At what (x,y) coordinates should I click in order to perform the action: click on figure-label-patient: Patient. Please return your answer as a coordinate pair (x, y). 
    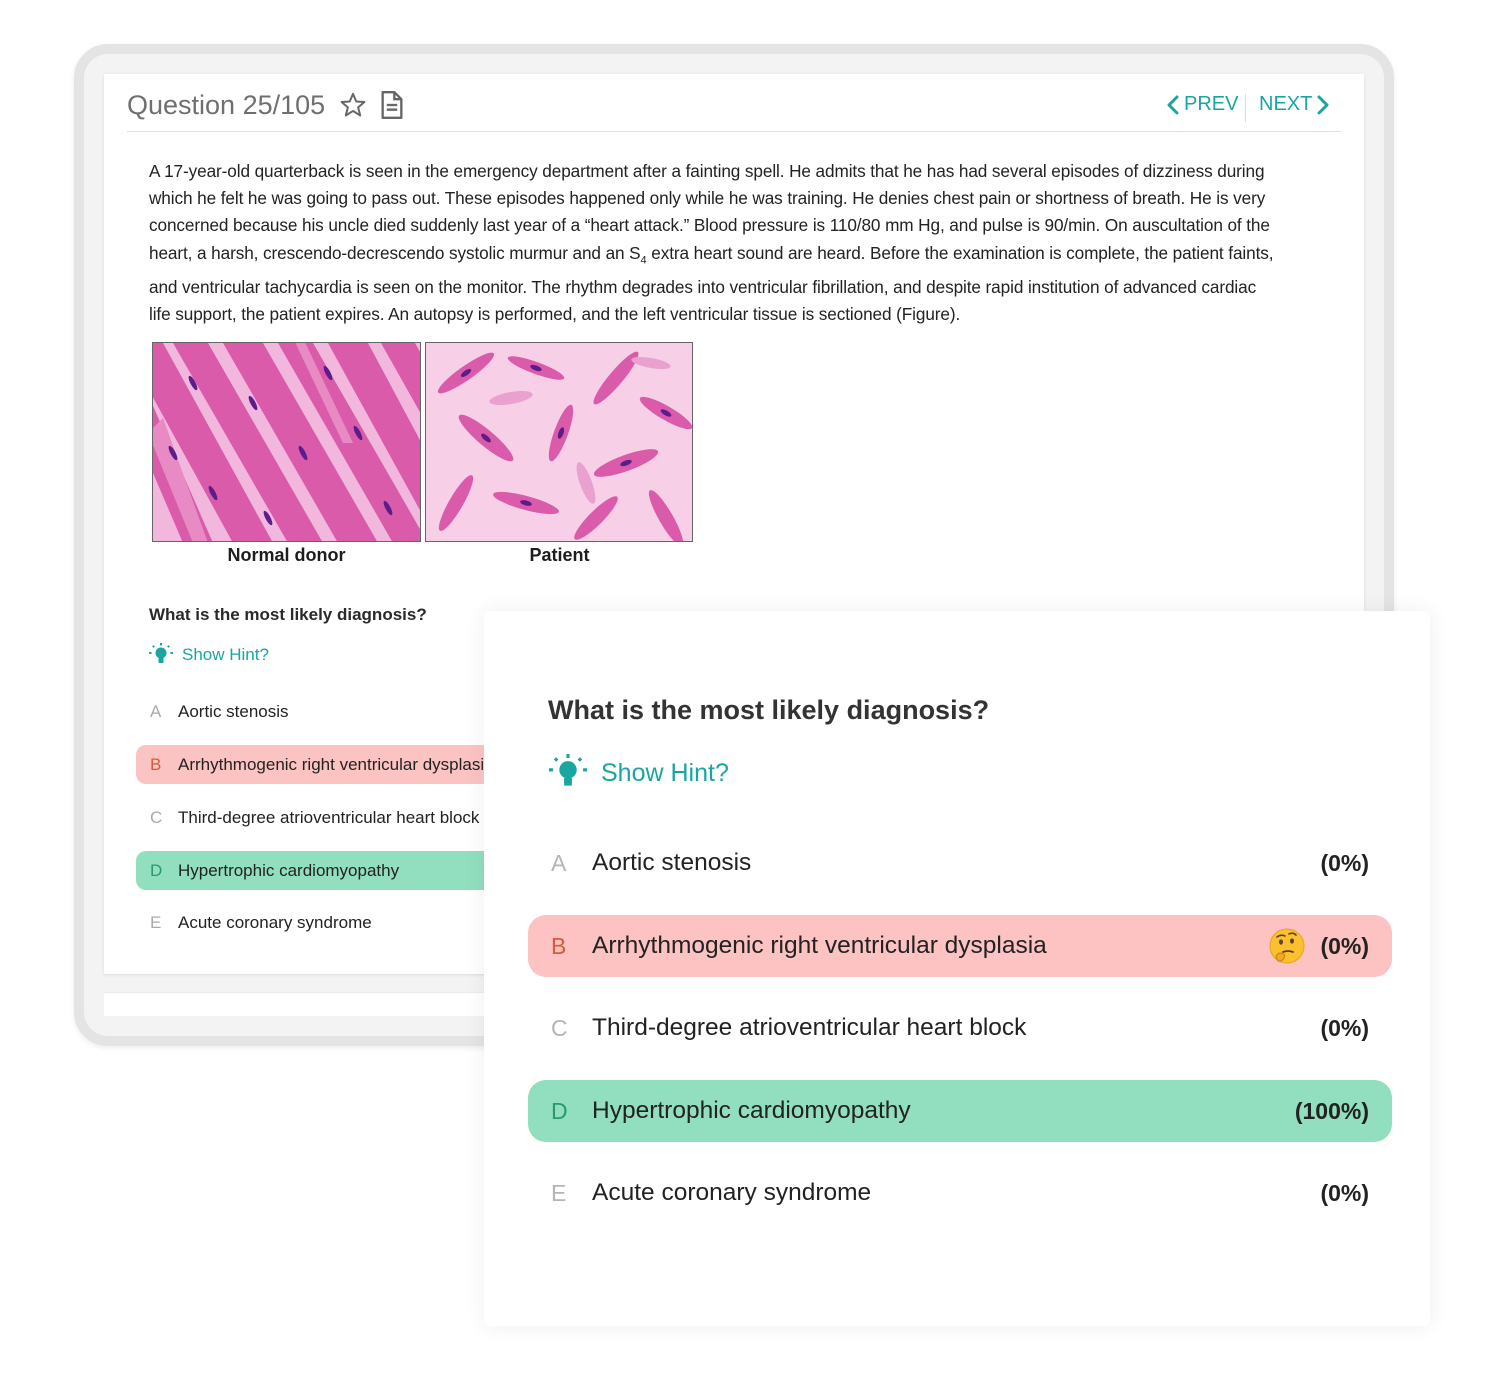
    Looking at the image, I should click on (559, 555).